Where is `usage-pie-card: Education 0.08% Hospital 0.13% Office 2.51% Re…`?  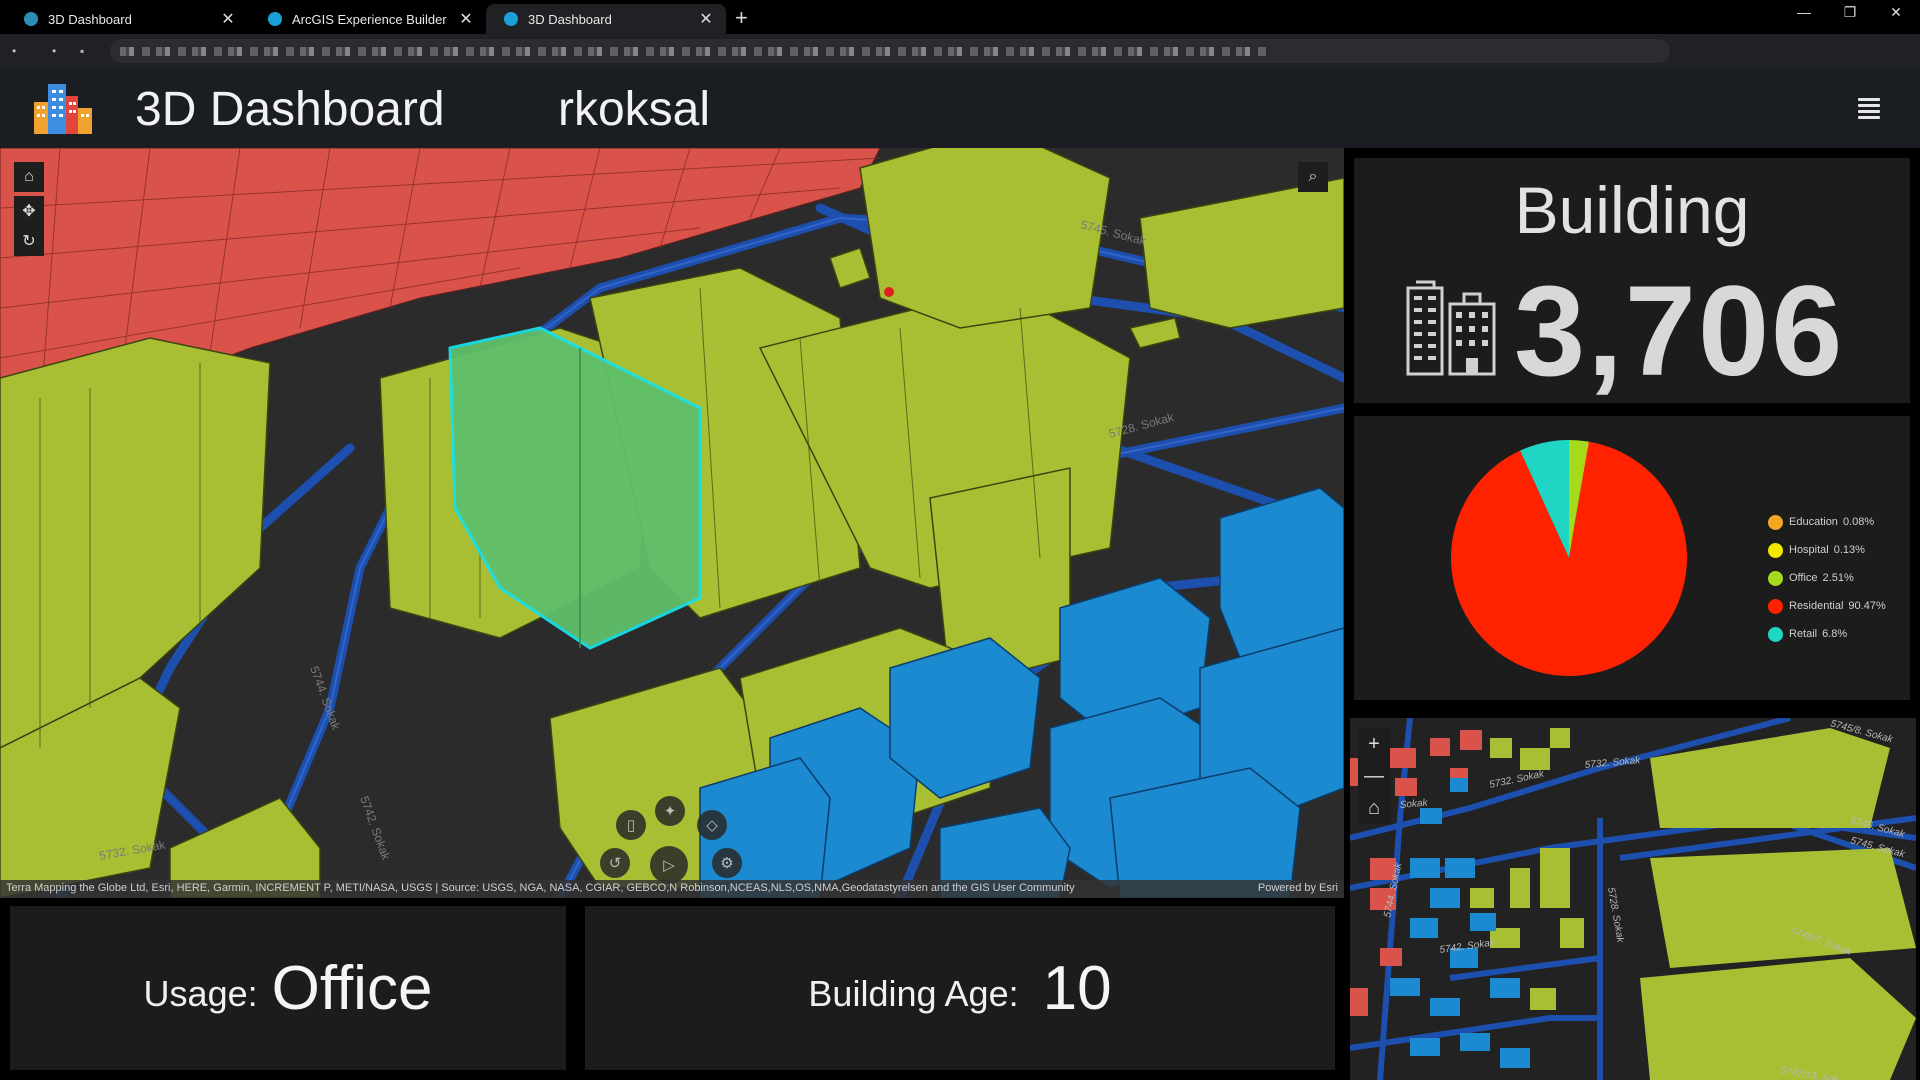 usage-pie-card: Education 0.08% Hospital 0.13% Office 2.51% Re… is located at coordinates (1632, 558).